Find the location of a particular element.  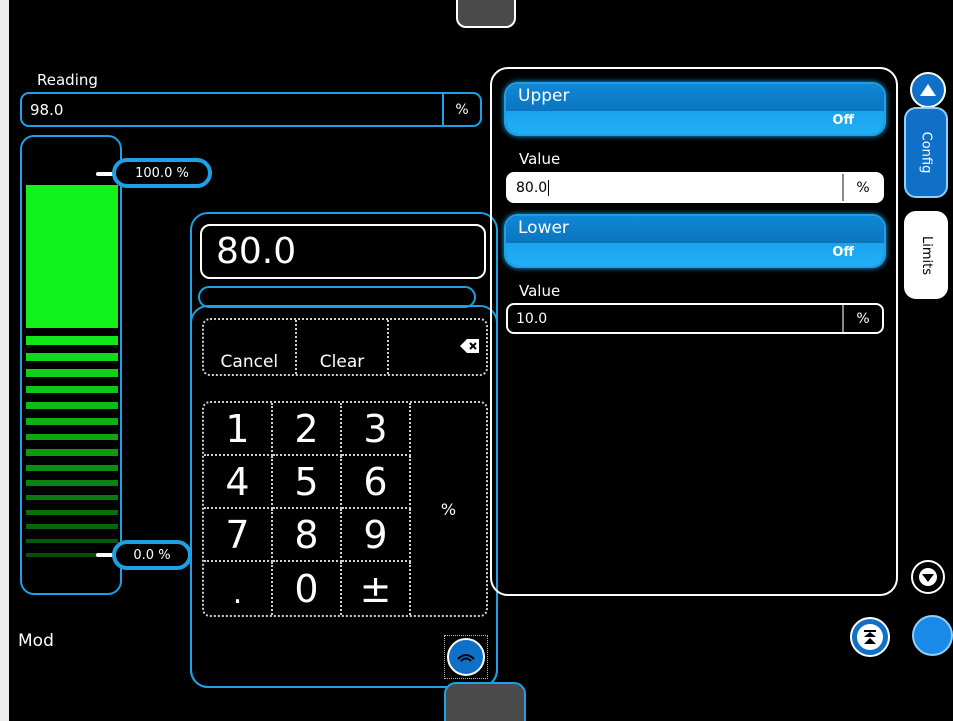

upper-limit-title: Upper is located at coordinates (695, 97).